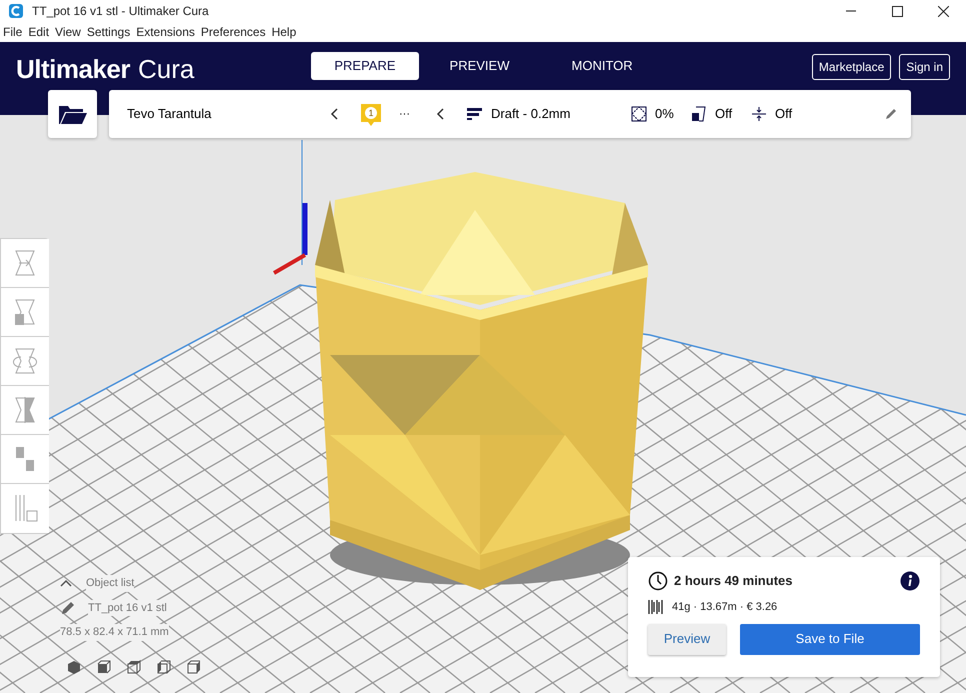 The width and height of the screenshot is (966, 693). Describe the element at coordinates (475, 114) in the screenshot. I see `profile-icon` at that location.